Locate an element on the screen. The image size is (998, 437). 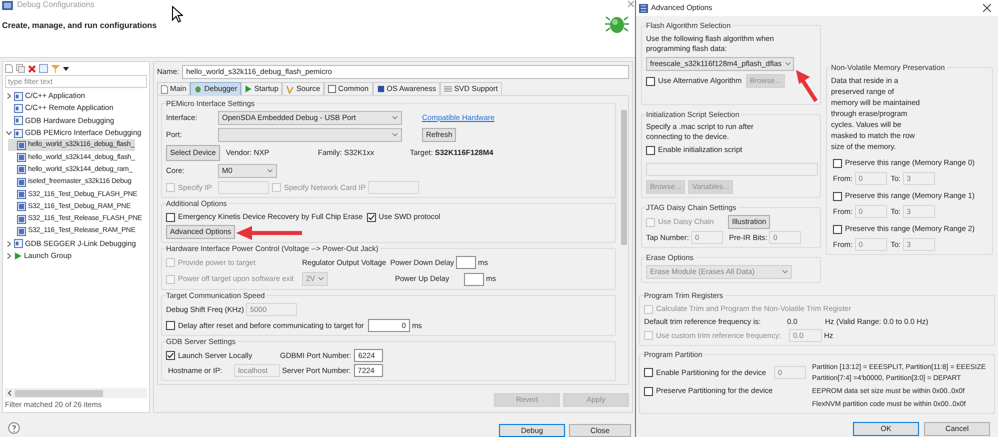
delete-icon is located at coordinates (32, 68).